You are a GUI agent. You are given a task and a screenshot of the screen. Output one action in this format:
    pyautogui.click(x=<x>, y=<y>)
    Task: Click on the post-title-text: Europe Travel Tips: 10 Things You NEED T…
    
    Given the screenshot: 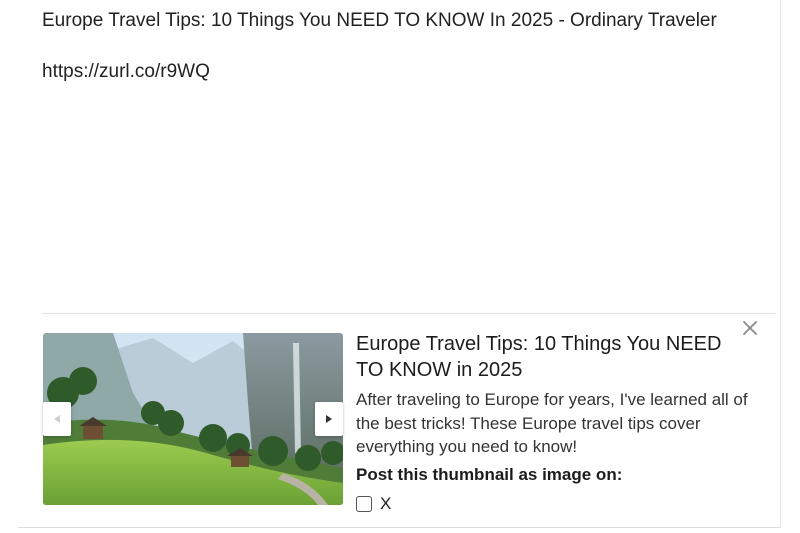 What is the action you would take?
    pyautogui.click(x=379, y=20)
    